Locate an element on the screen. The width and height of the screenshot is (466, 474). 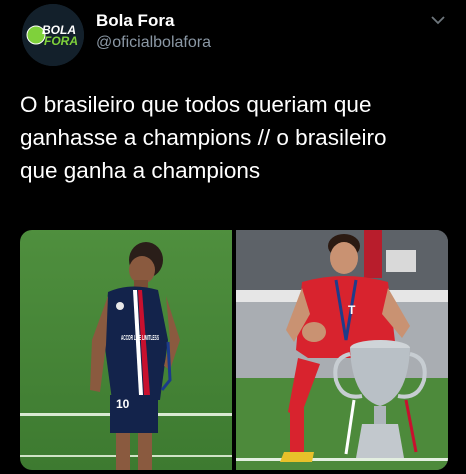
jersey-sponsor: T is located at coordinates (352, 310).